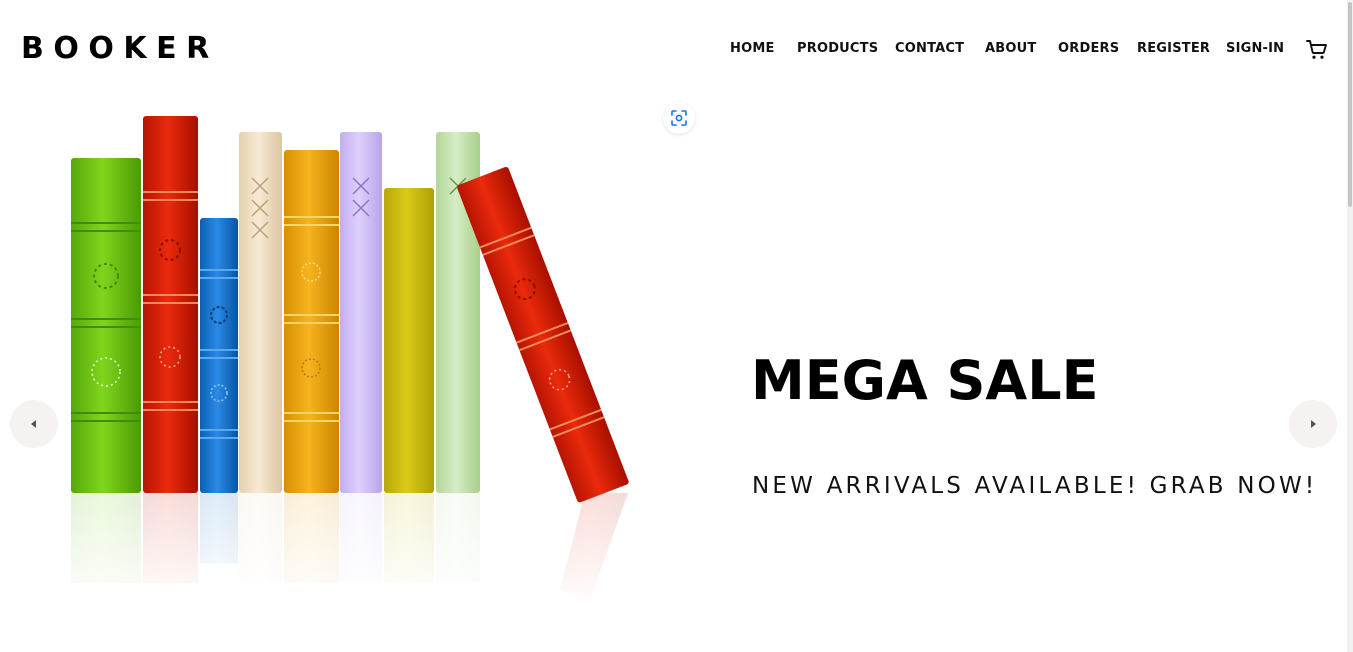 The height and width of the screenshot is (652, 1353). Describe the element at coordinates (752, 49) in the screenshot. I see `nav-home: HOME` at that location.